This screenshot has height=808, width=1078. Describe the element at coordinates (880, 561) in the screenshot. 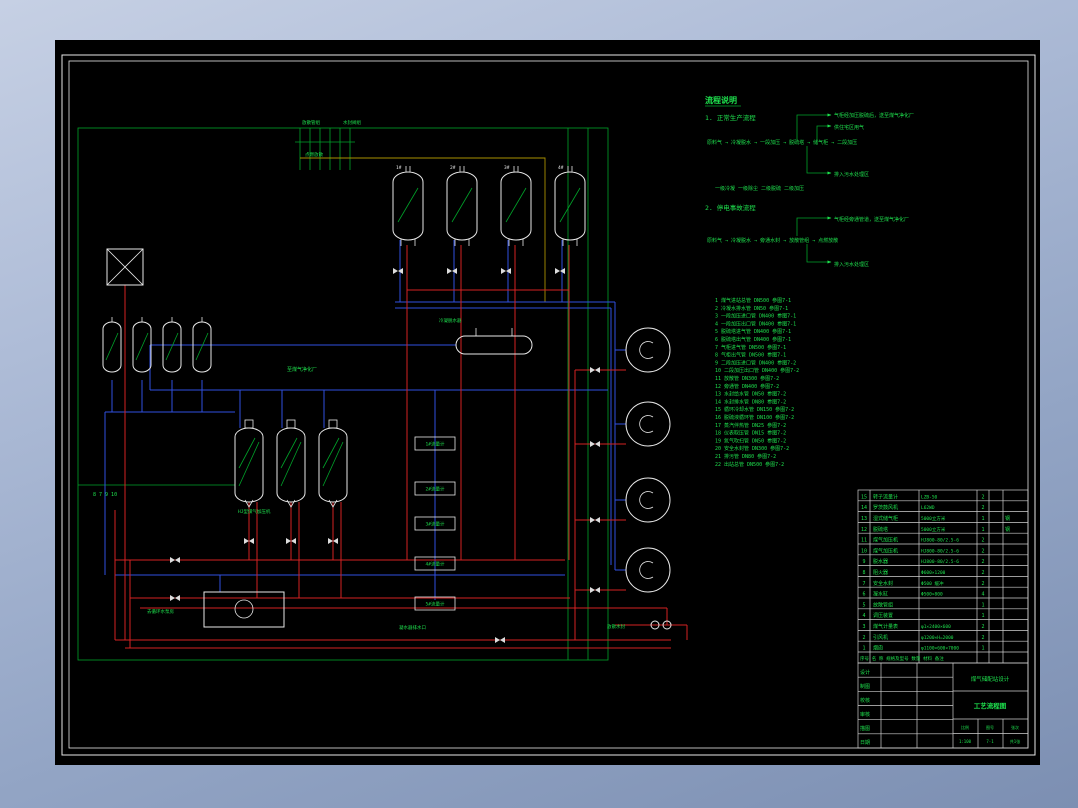

I see `bom-name: 脱水器` at that location.